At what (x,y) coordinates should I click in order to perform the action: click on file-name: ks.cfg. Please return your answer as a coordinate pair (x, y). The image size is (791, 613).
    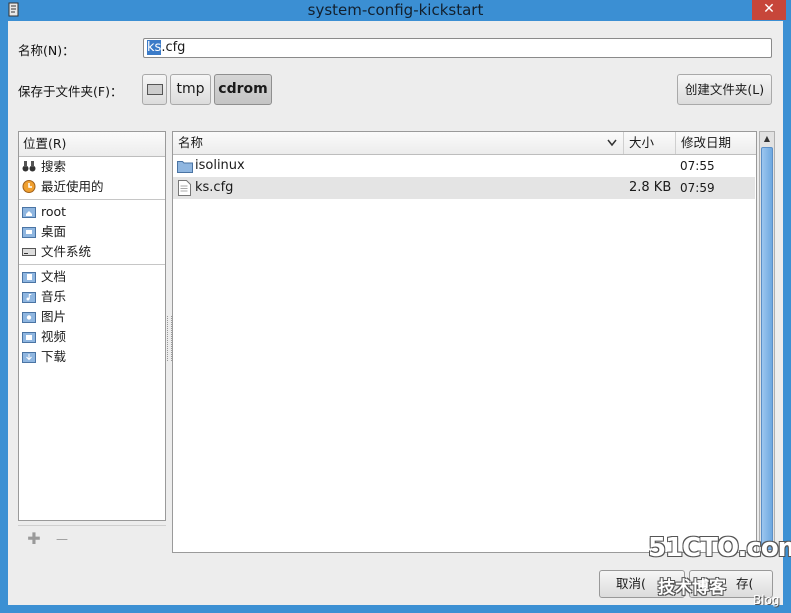
    Looking at the image, I should click on (214, 187).